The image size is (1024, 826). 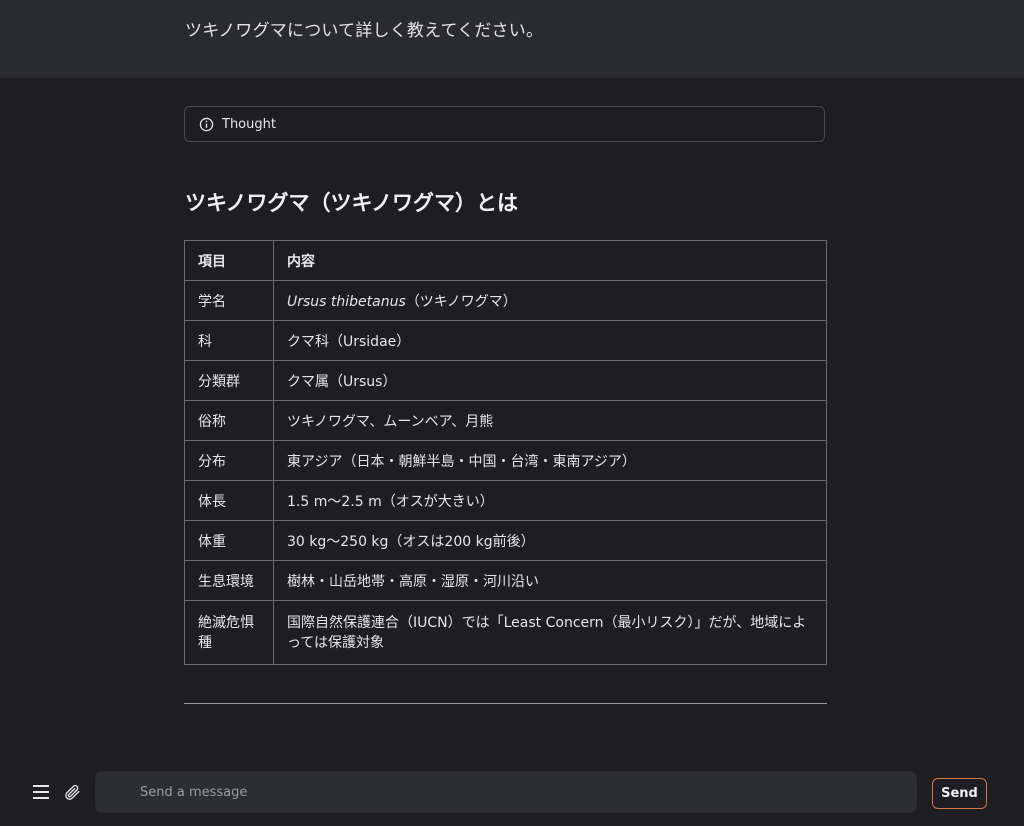 I want to click on message-composer: Send, so click(x=512, y=792).